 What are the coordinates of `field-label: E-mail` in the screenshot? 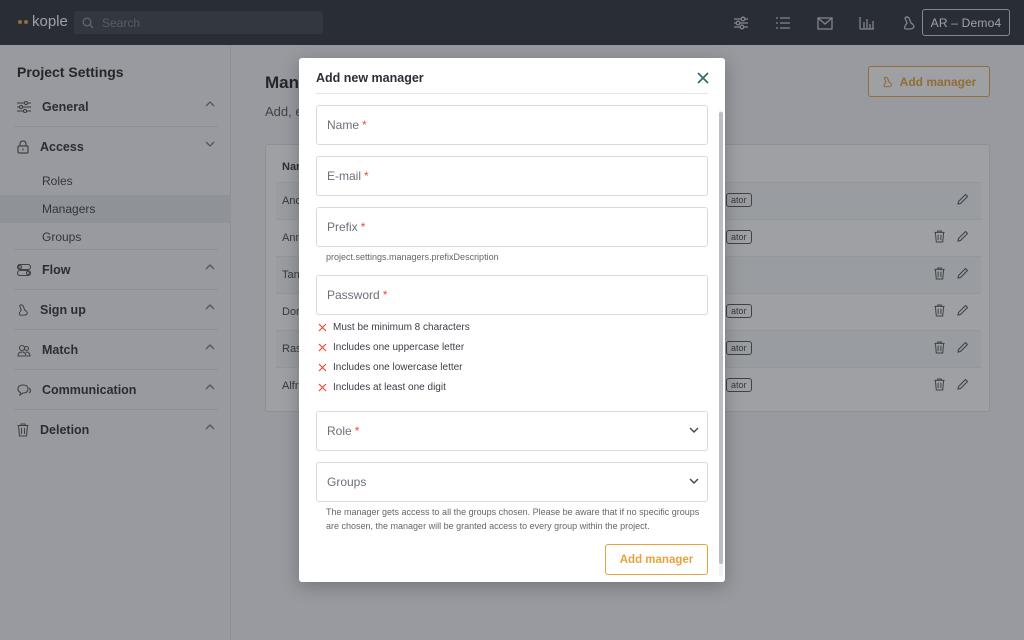 It's located at (344, 176).